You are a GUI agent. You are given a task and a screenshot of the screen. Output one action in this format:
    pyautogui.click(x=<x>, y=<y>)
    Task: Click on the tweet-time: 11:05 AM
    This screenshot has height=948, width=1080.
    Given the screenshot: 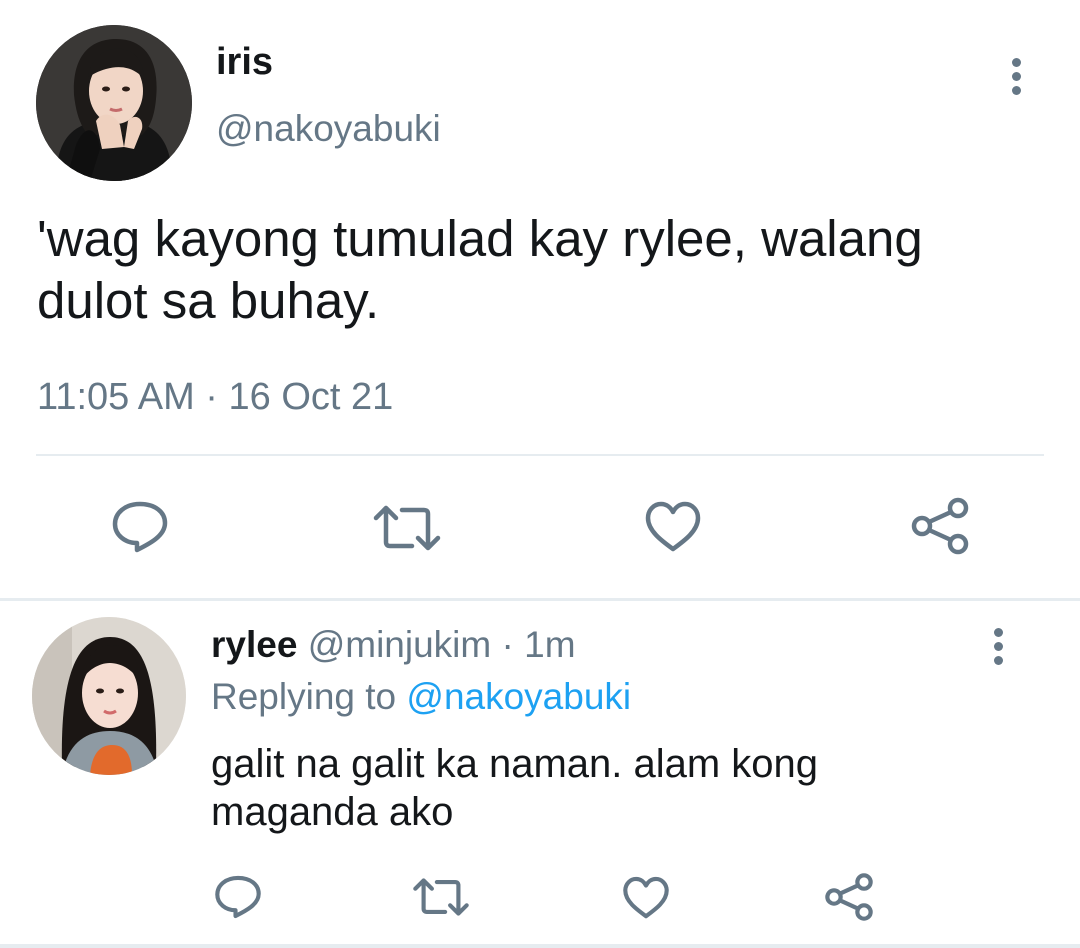 What is the action you would take?
    pyautogui.click(x=116, y=397)
    